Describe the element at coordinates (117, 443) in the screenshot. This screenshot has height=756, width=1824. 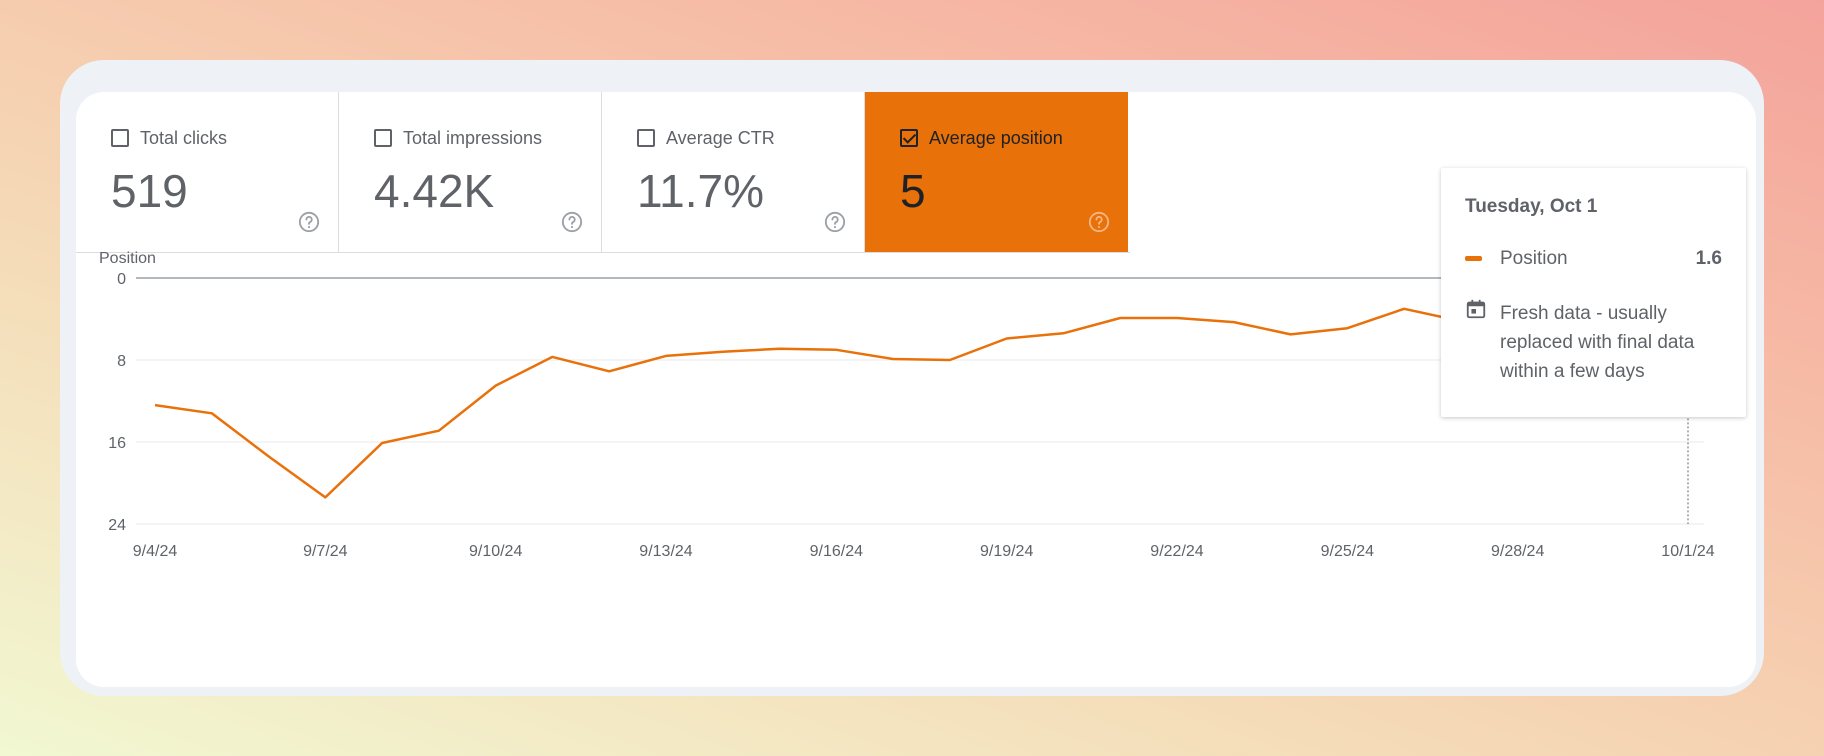
I see `y-tick-label: 16` at that location.